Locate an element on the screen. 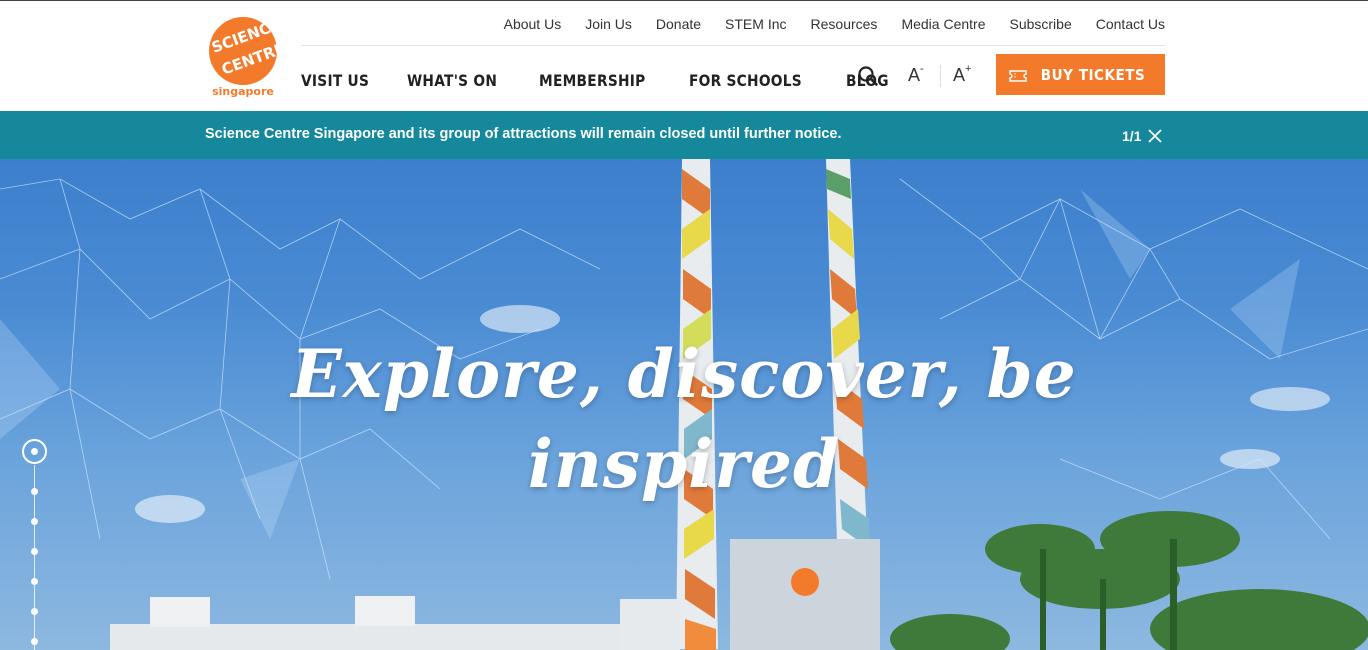  font-increase-sign: + is located at coordinates (968, 69).